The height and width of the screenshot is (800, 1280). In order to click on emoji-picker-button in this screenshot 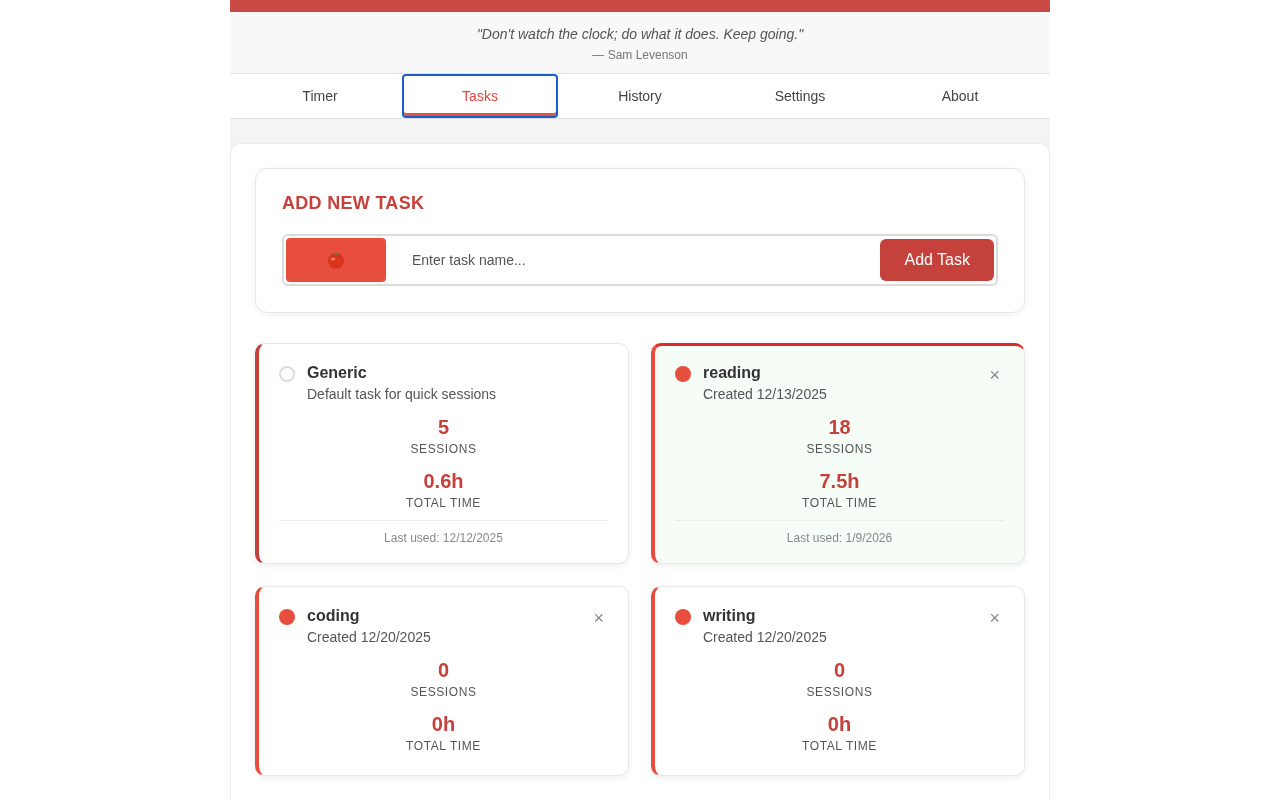, I will do `click(336, 260)`.